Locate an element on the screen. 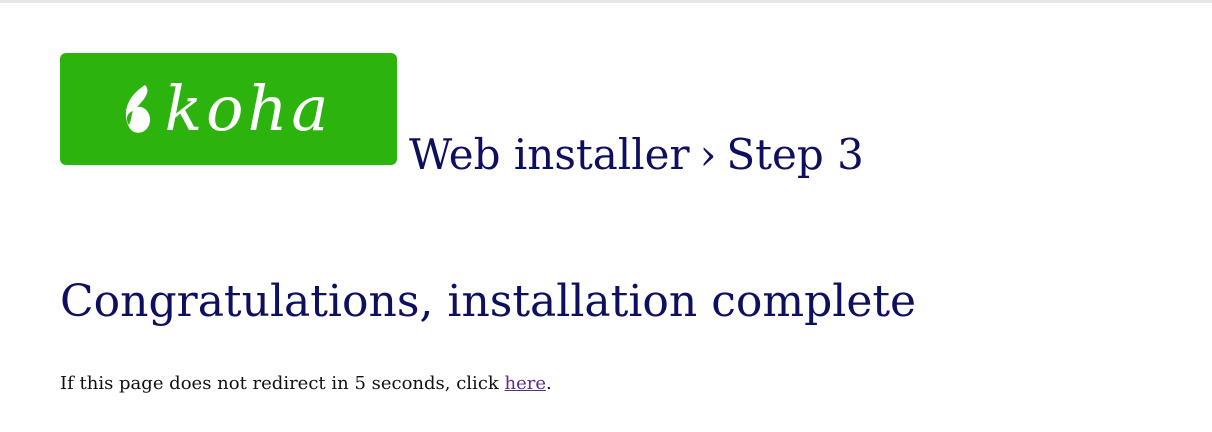  koha-logo: koha is located at coordinates (228, 109).